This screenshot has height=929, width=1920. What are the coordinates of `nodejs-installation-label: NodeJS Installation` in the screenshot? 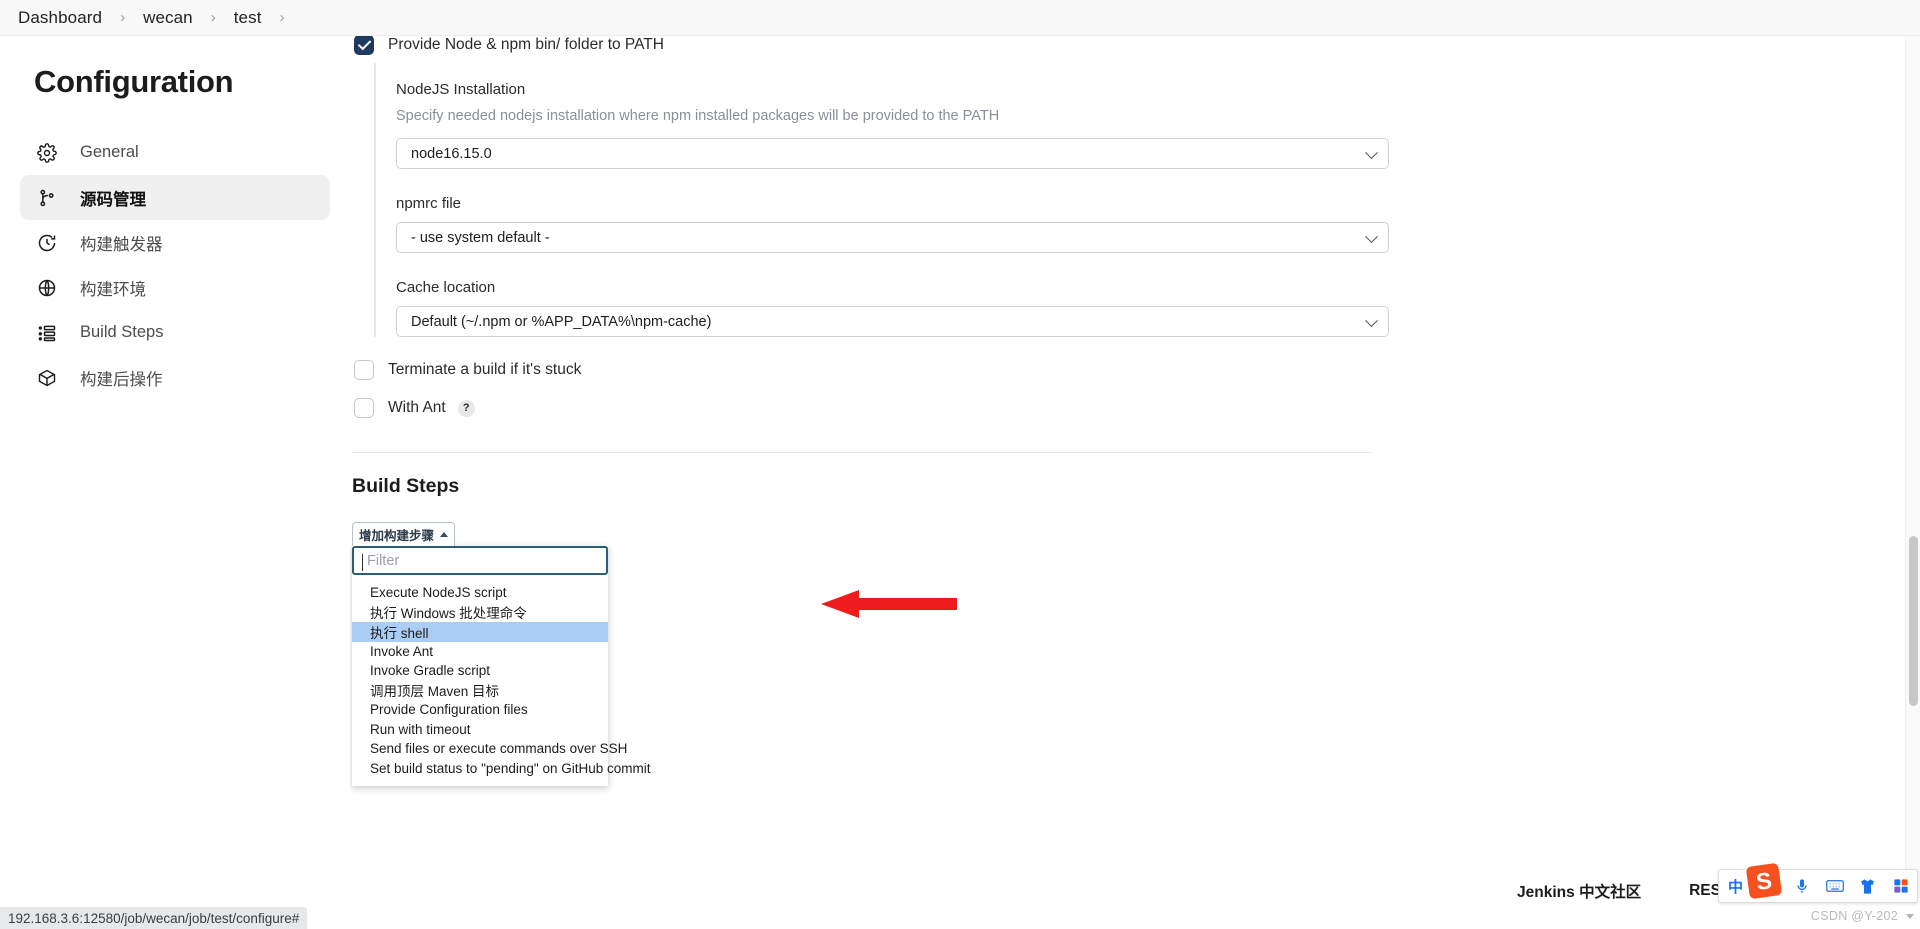 It's located at (461, 89).